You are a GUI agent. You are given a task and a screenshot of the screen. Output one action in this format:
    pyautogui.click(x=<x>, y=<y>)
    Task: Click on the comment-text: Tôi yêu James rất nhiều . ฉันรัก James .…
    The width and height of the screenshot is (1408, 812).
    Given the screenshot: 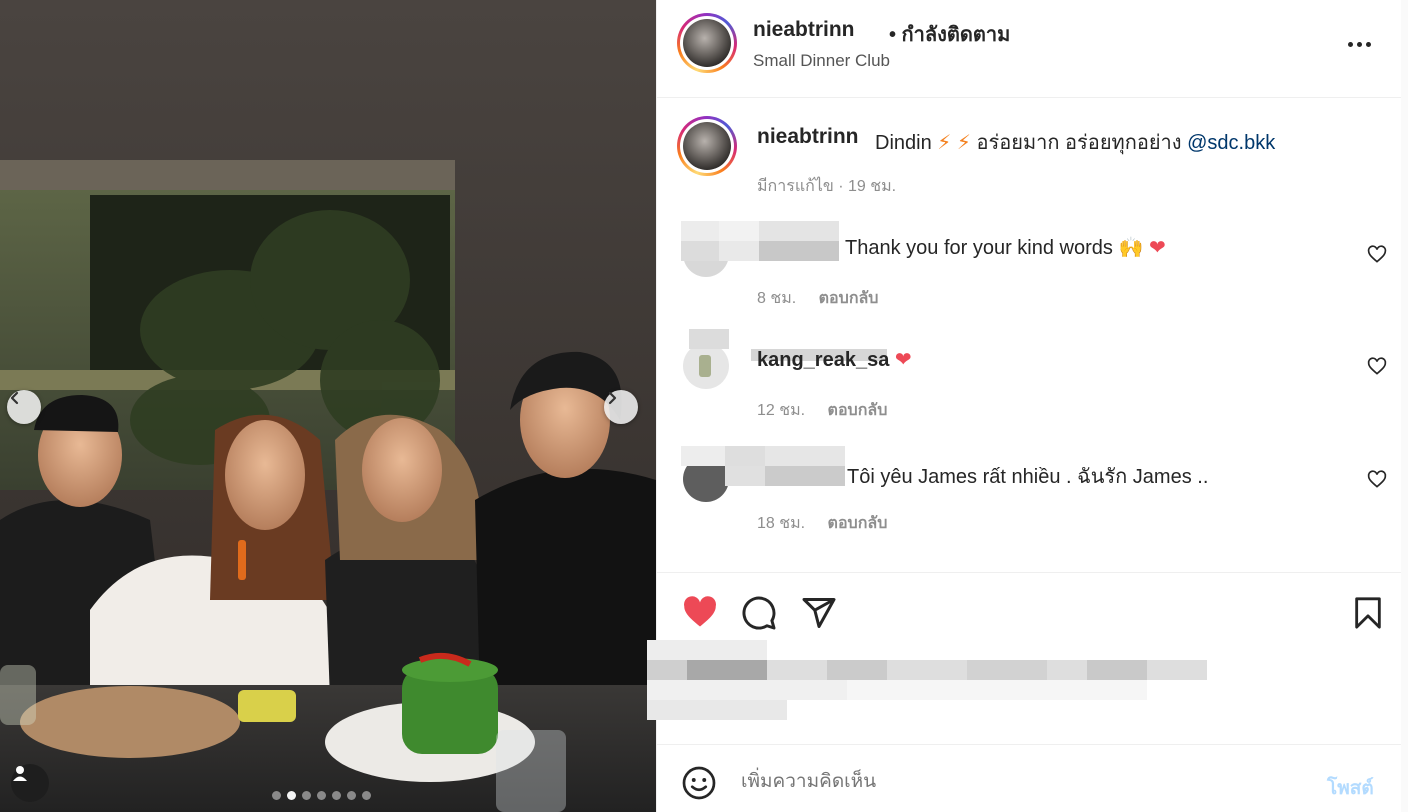 What is the action you would take?
    pyautogui.click(x=1028, y=477)
    